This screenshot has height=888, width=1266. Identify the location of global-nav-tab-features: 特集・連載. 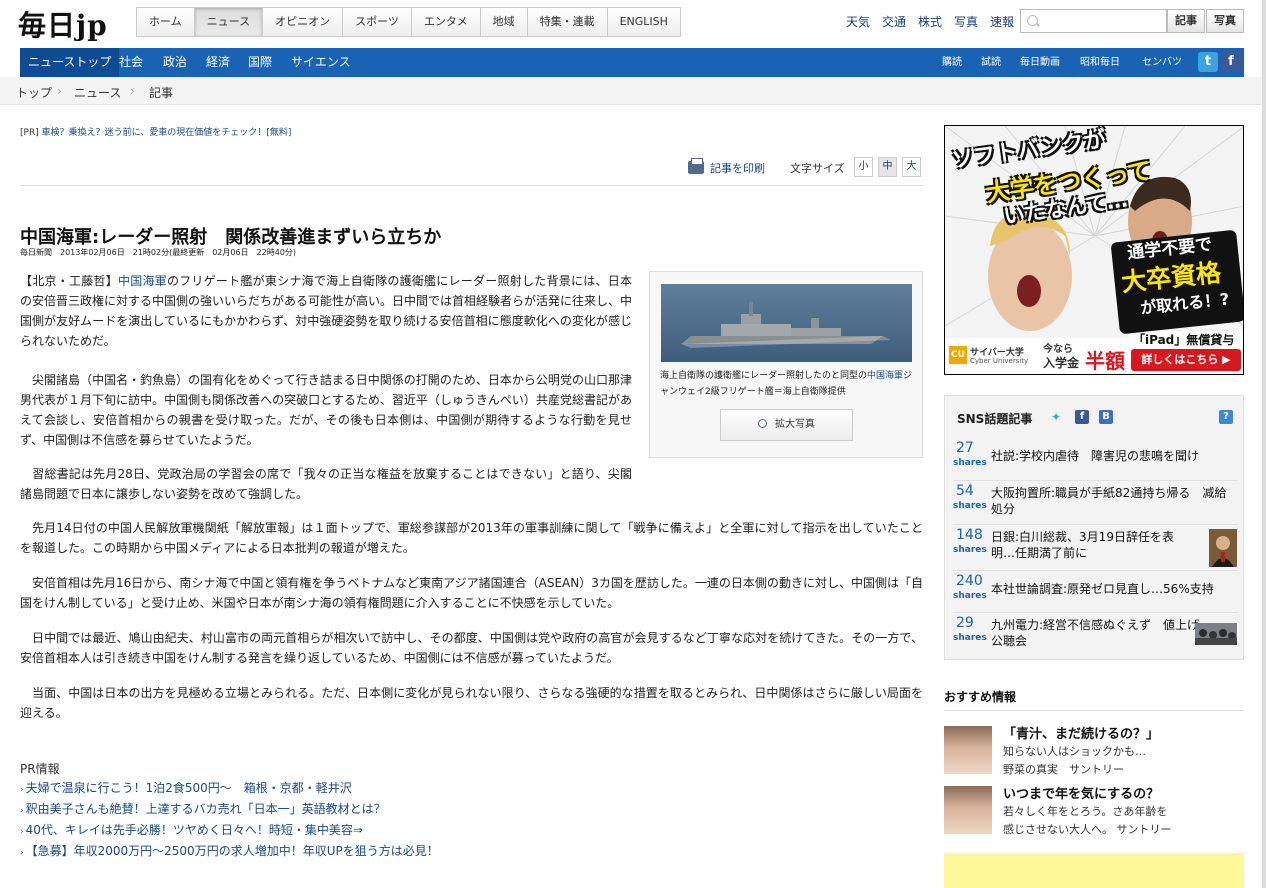
(568, 22).